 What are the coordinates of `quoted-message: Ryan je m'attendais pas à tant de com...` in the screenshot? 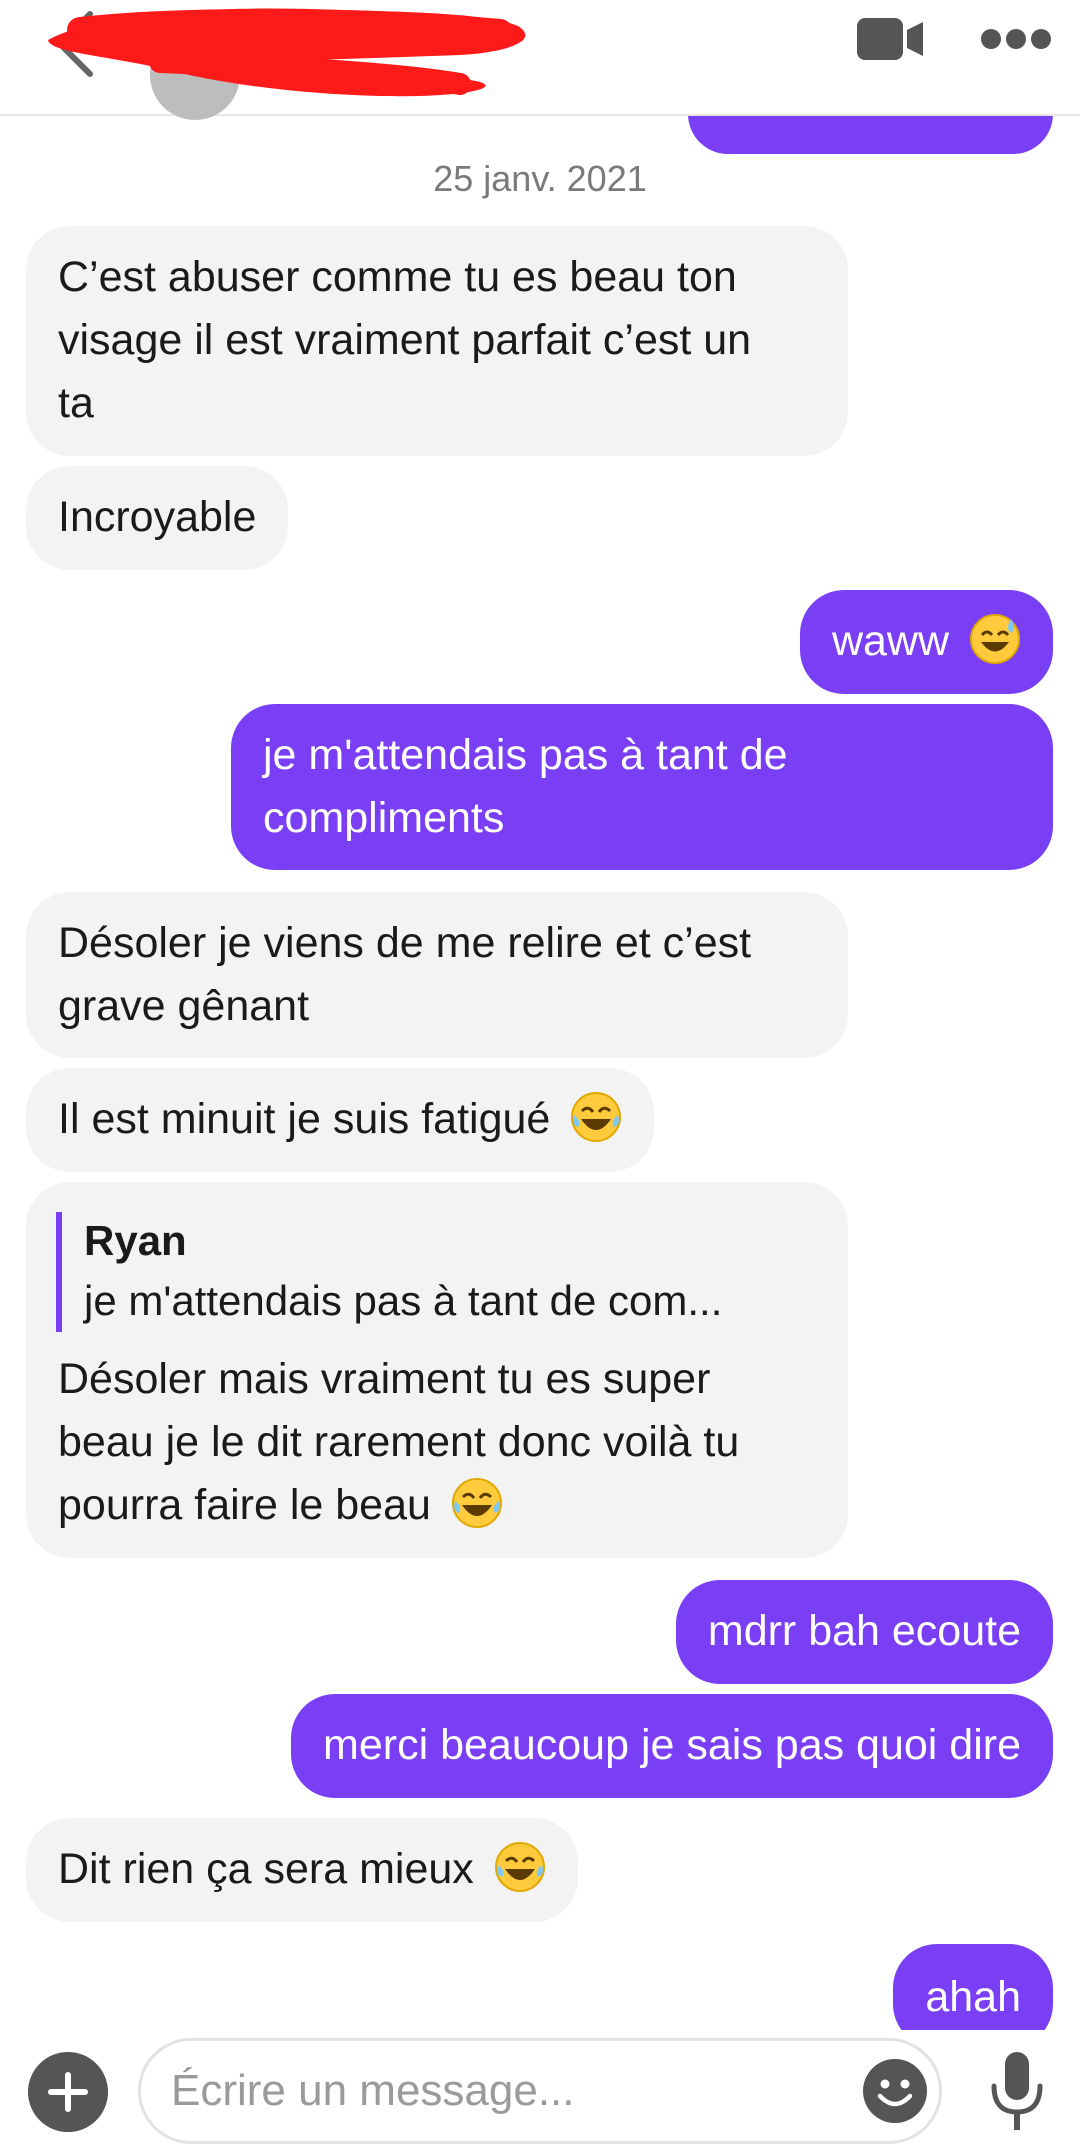 It's located at (436, 1272).